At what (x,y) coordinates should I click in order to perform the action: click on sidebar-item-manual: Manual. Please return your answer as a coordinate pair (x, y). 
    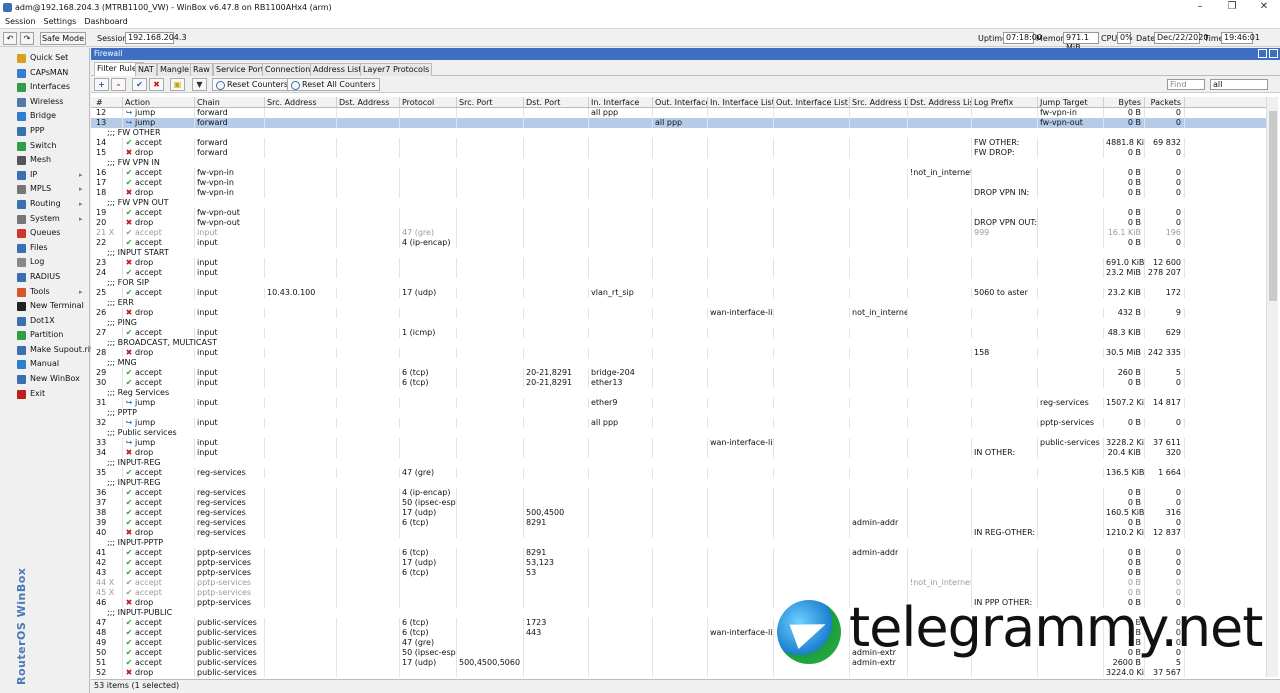
    Looking at the image, I should click on (44, 364).